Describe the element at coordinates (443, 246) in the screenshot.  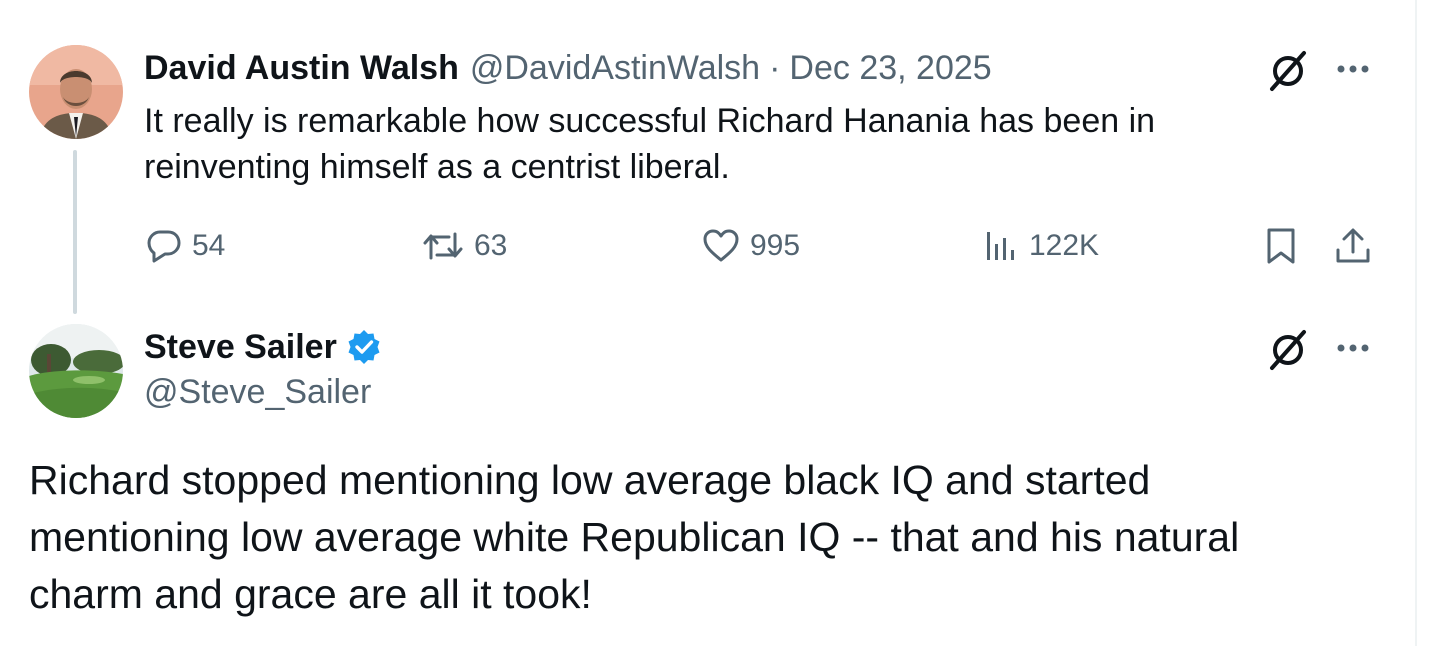
I see `repost-icon` at that location.